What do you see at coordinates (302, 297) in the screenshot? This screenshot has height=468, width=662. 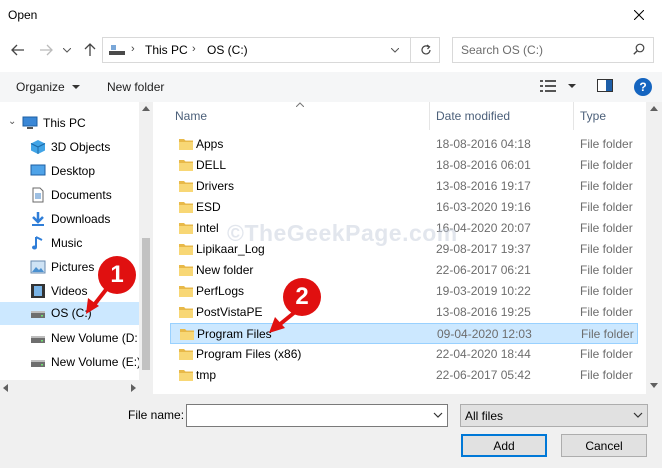 I see `annotation-badge-2: 2` at bounding box center [302, 297].